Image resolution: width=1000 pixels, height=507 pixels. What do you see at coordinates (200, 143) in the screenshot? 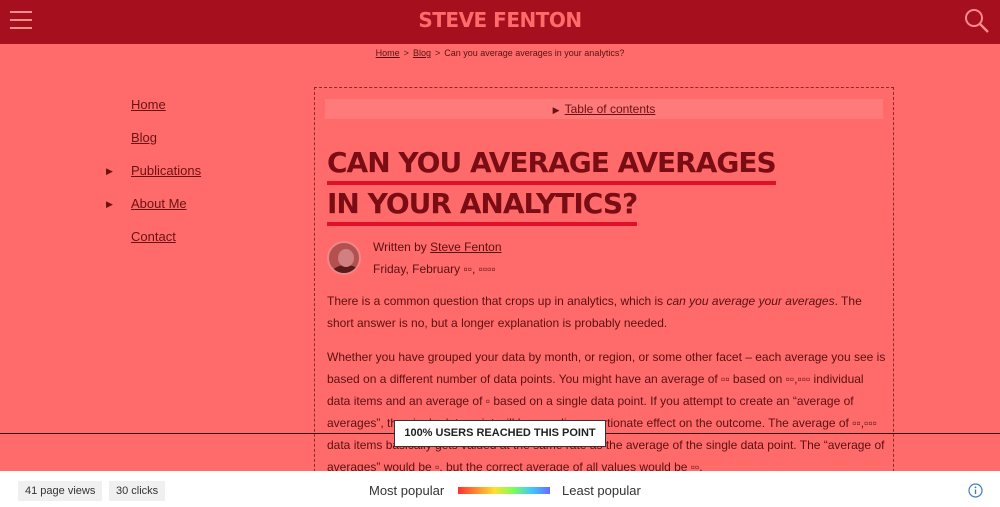
I see `nav-item-blog: Blog` at bounding box center [200, 143].